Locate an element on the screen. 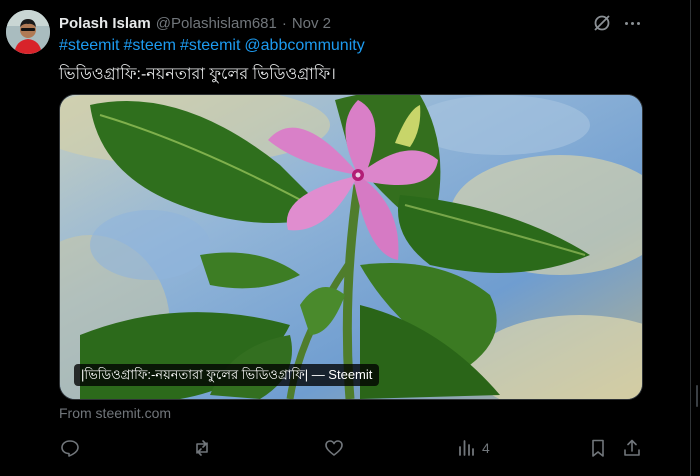 The image size is (700, 476). bookmark-icon is located at coordinates (598, 448).